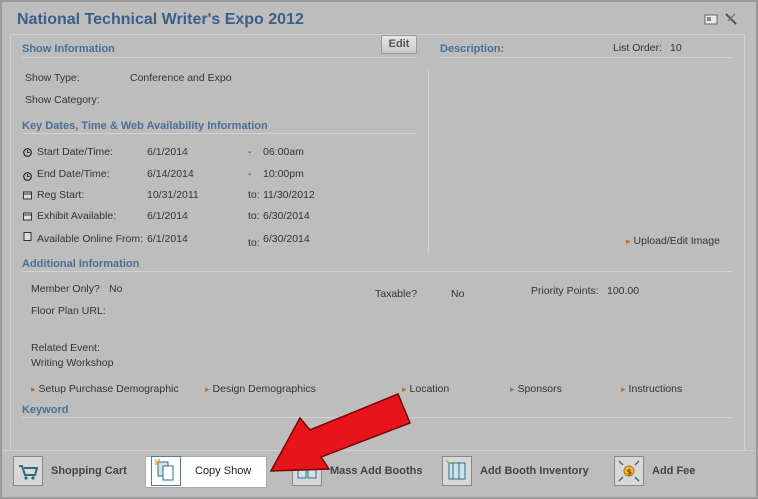 The height and width of the screenshot is (499, 758). Describe the element at coordinates (458, 294) in the screenshot. I see `taxable-value: No` at that location.